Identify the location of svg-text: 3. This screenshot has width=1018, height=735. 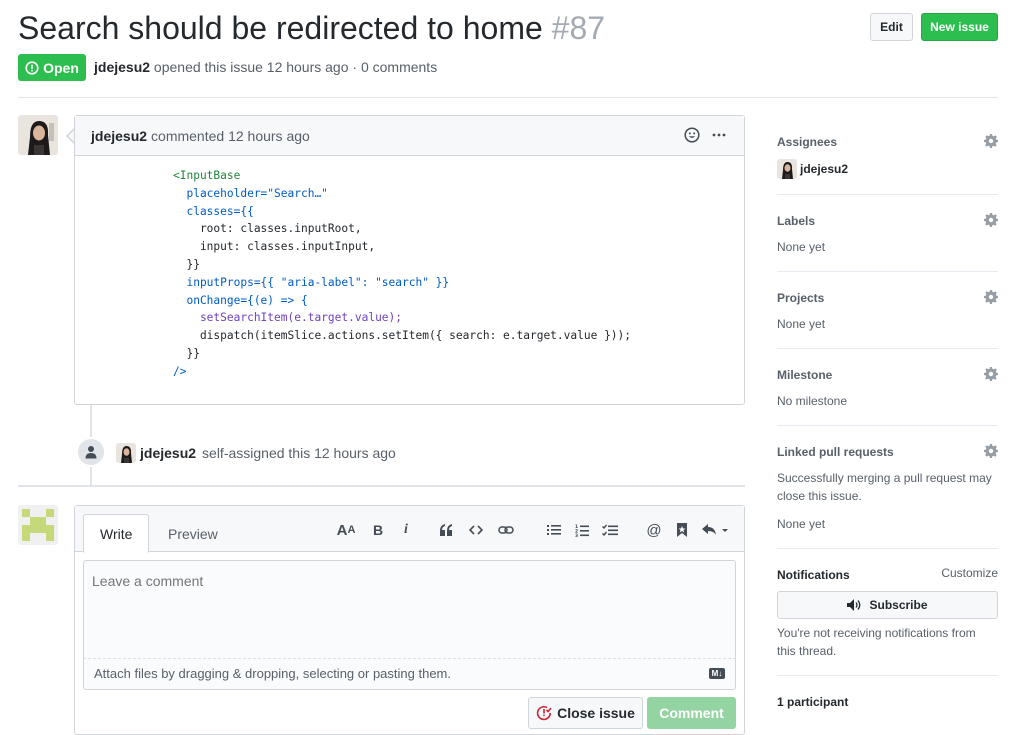
(576, 535).